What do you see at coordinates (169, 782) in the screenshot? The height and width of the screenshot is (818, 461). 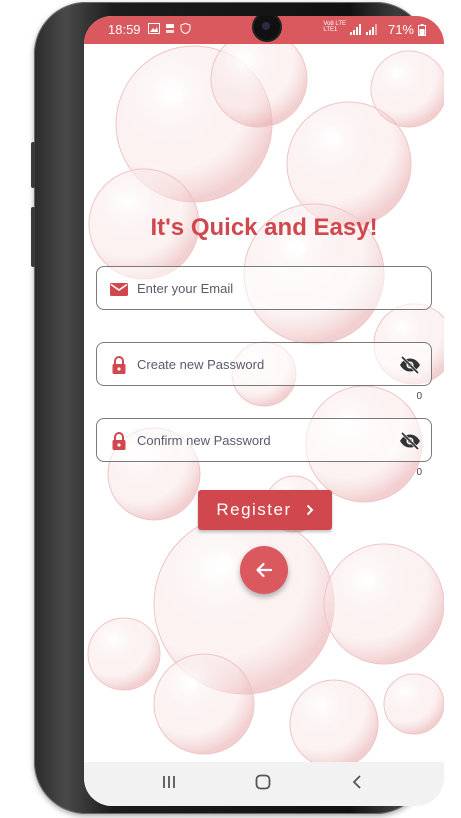 I see `recent-apps-icon` at bounding box center [169, 782].